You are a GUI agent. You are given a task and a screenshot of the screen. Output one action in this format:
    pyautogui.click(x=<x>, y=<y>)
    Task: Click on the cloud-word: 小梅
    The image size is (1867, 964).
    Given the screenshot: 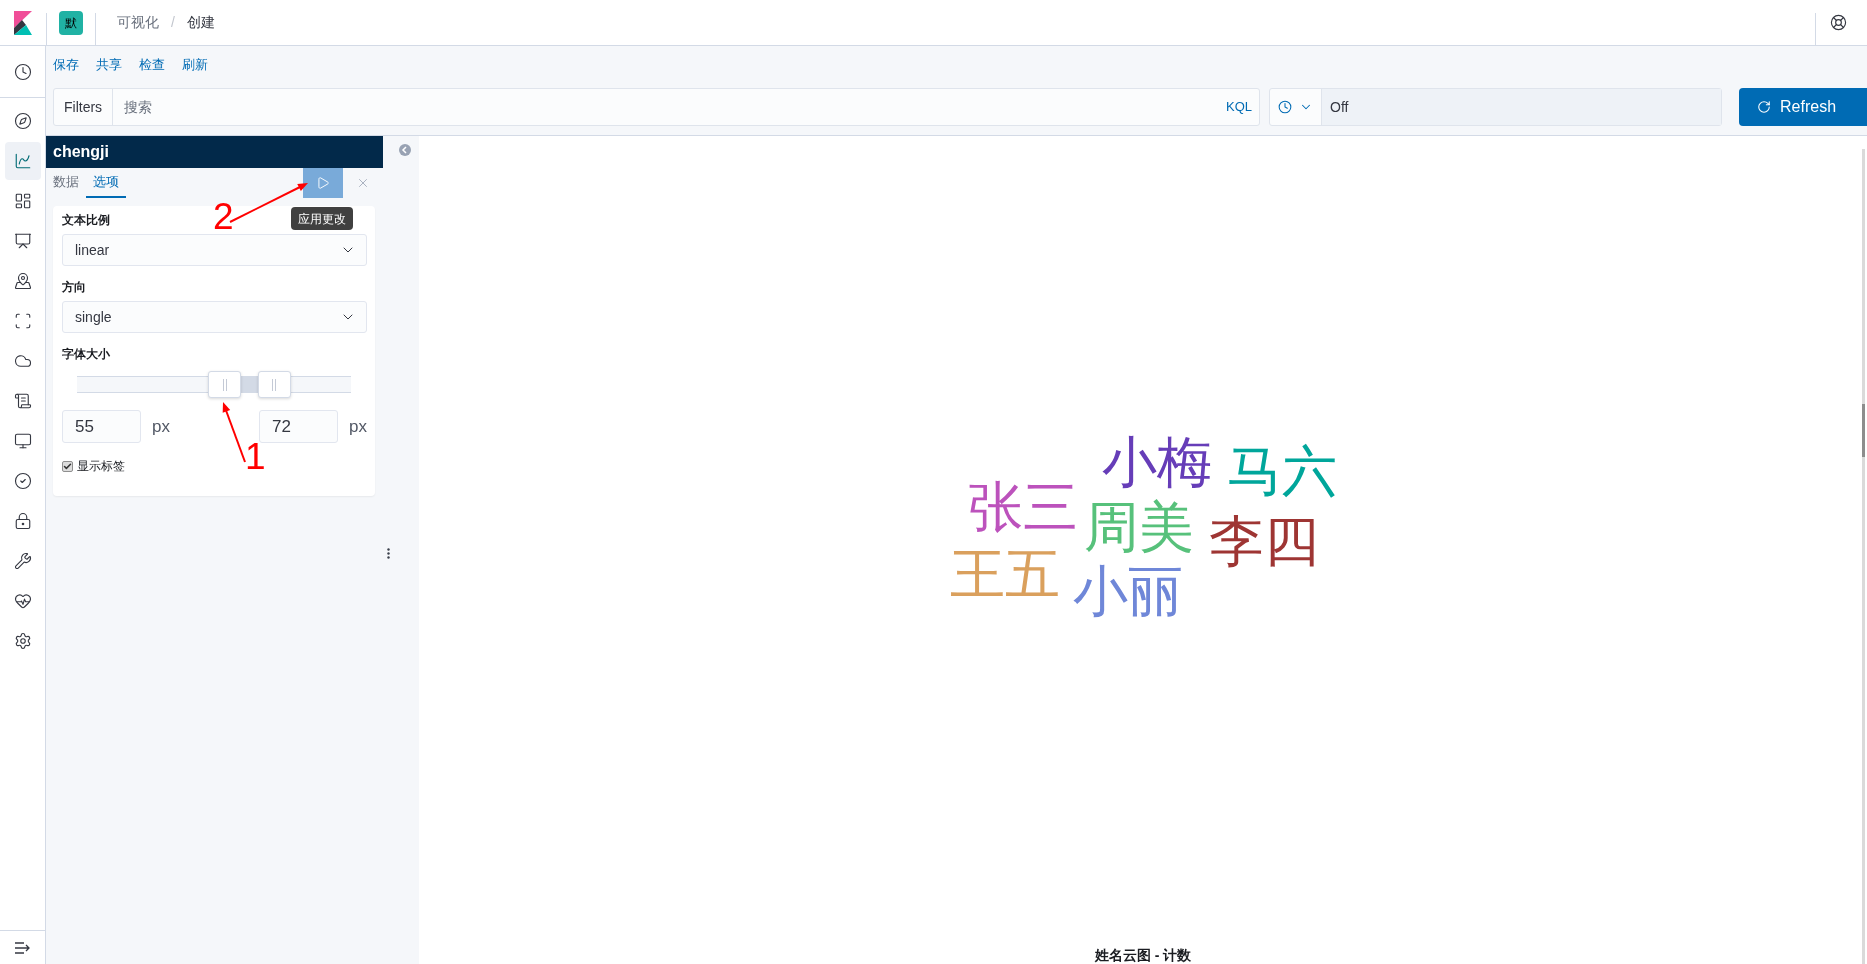 What is the action you would take?
    pyautogui.click(x=1157, y=462)
    